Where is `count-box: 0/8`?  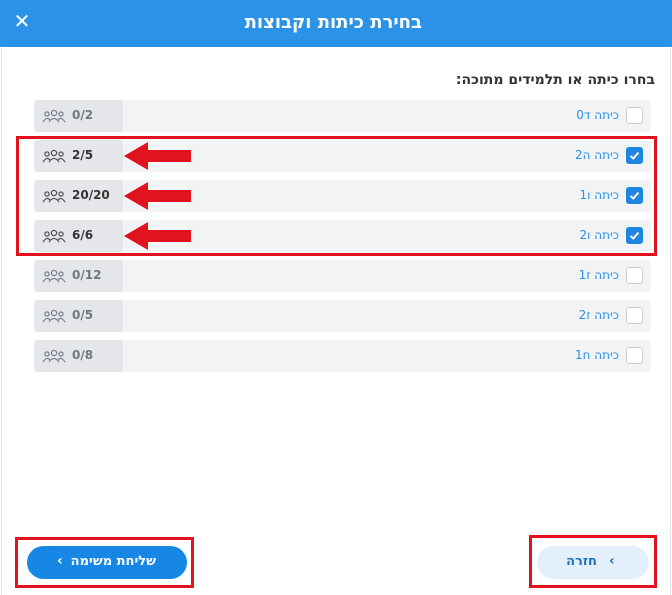
count-box: 0/8 is located at coordinates (78, 356).